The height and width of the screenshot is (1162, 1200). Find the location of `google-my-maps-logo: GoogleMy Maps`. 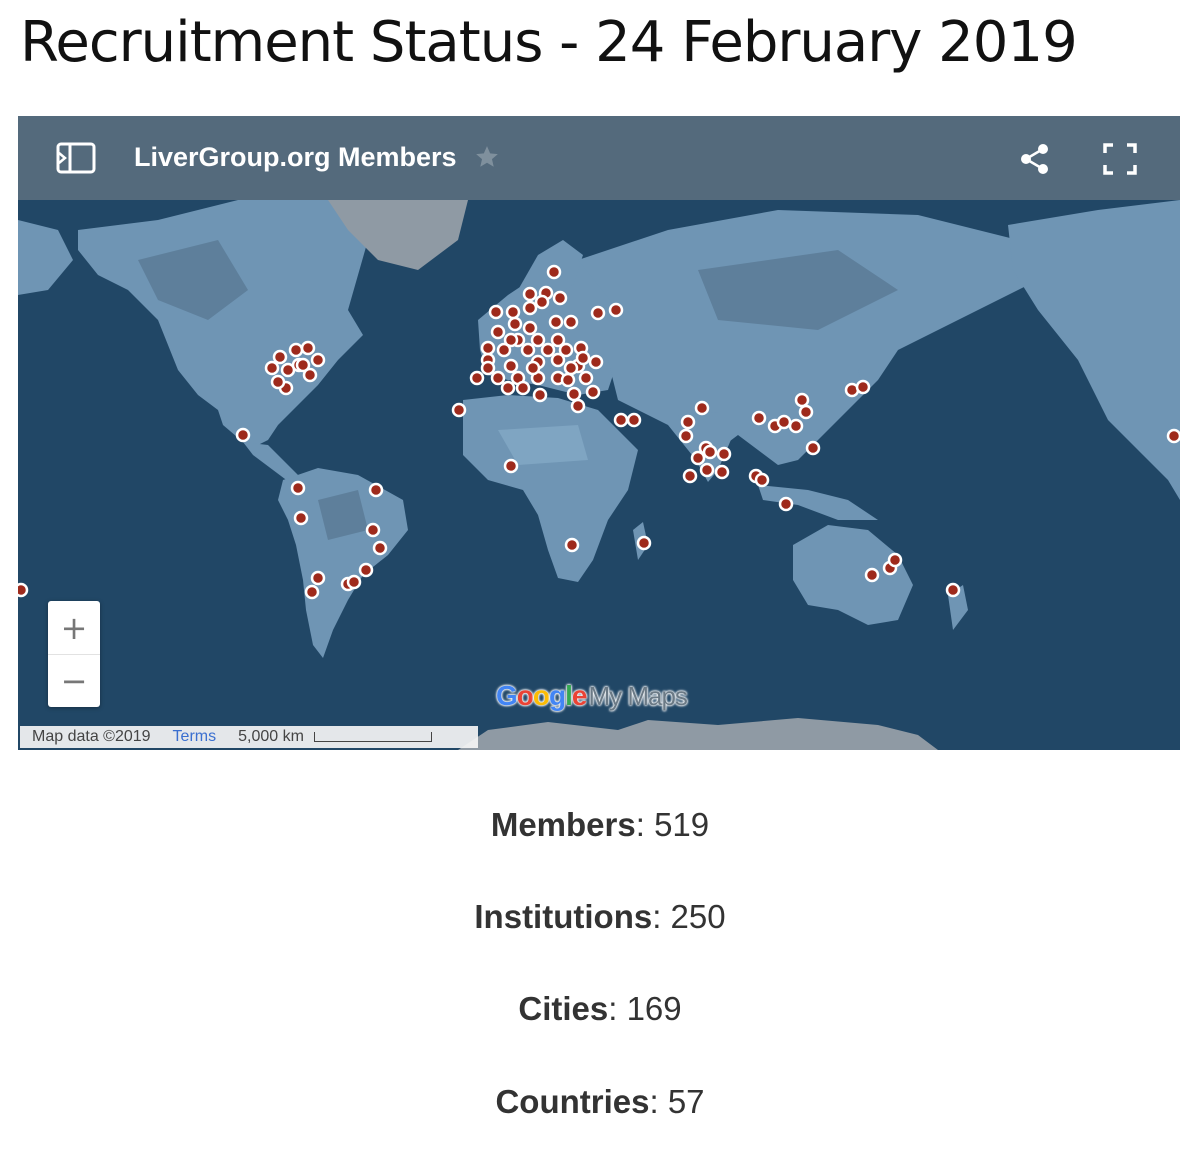

google-my-maps-logo: GoogleMy Maps is located at coordinates (592, 695).